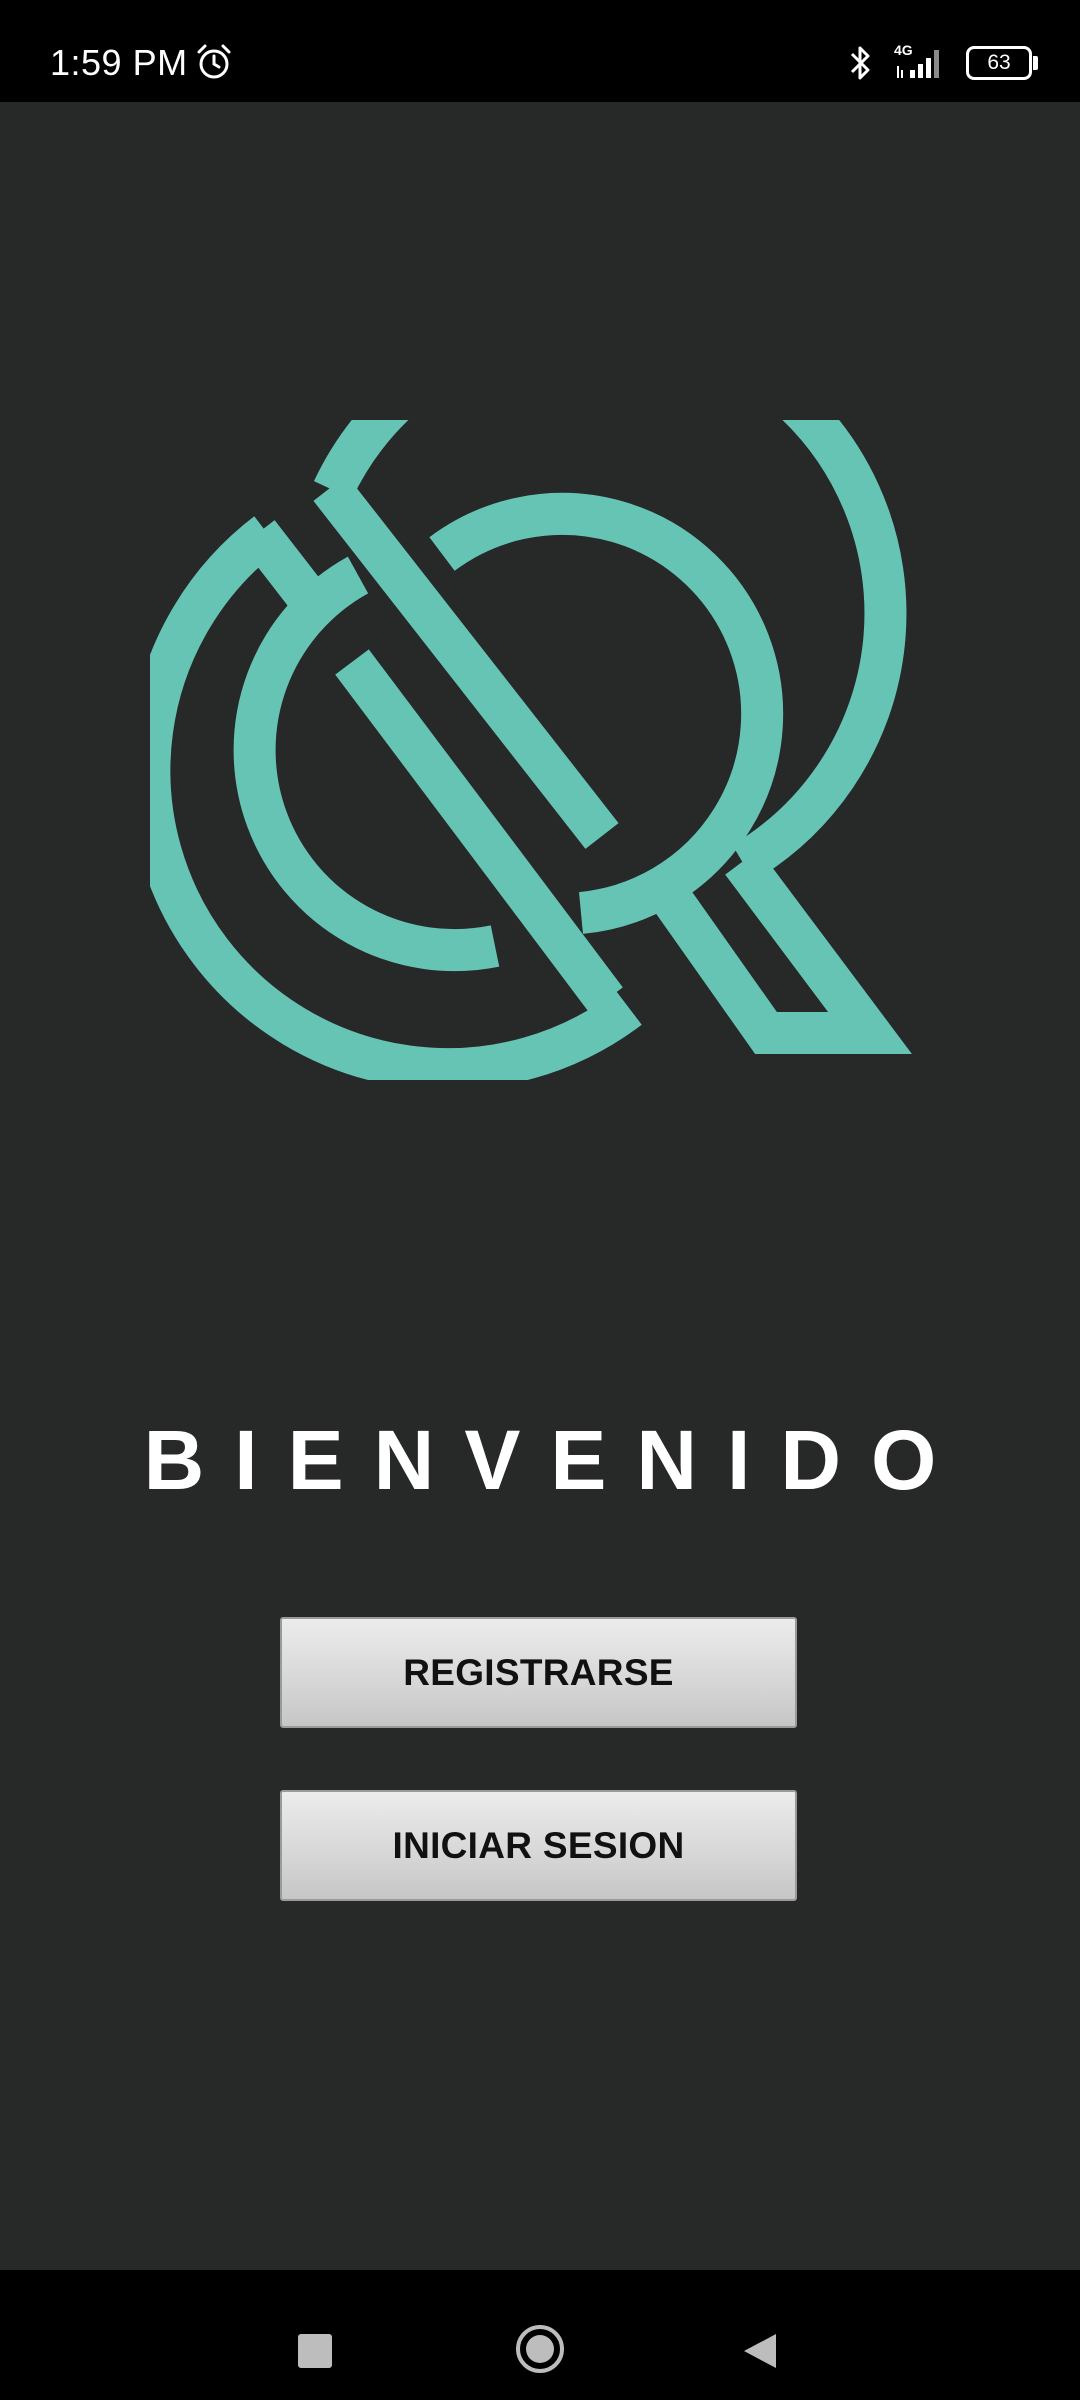 This screenshot has height=2400, width=1080. What do you see at coordinates (555, 1460) in the screenshot?
I see `welcome-title: BIENVENIDO` at bounding box center [555, 1460].